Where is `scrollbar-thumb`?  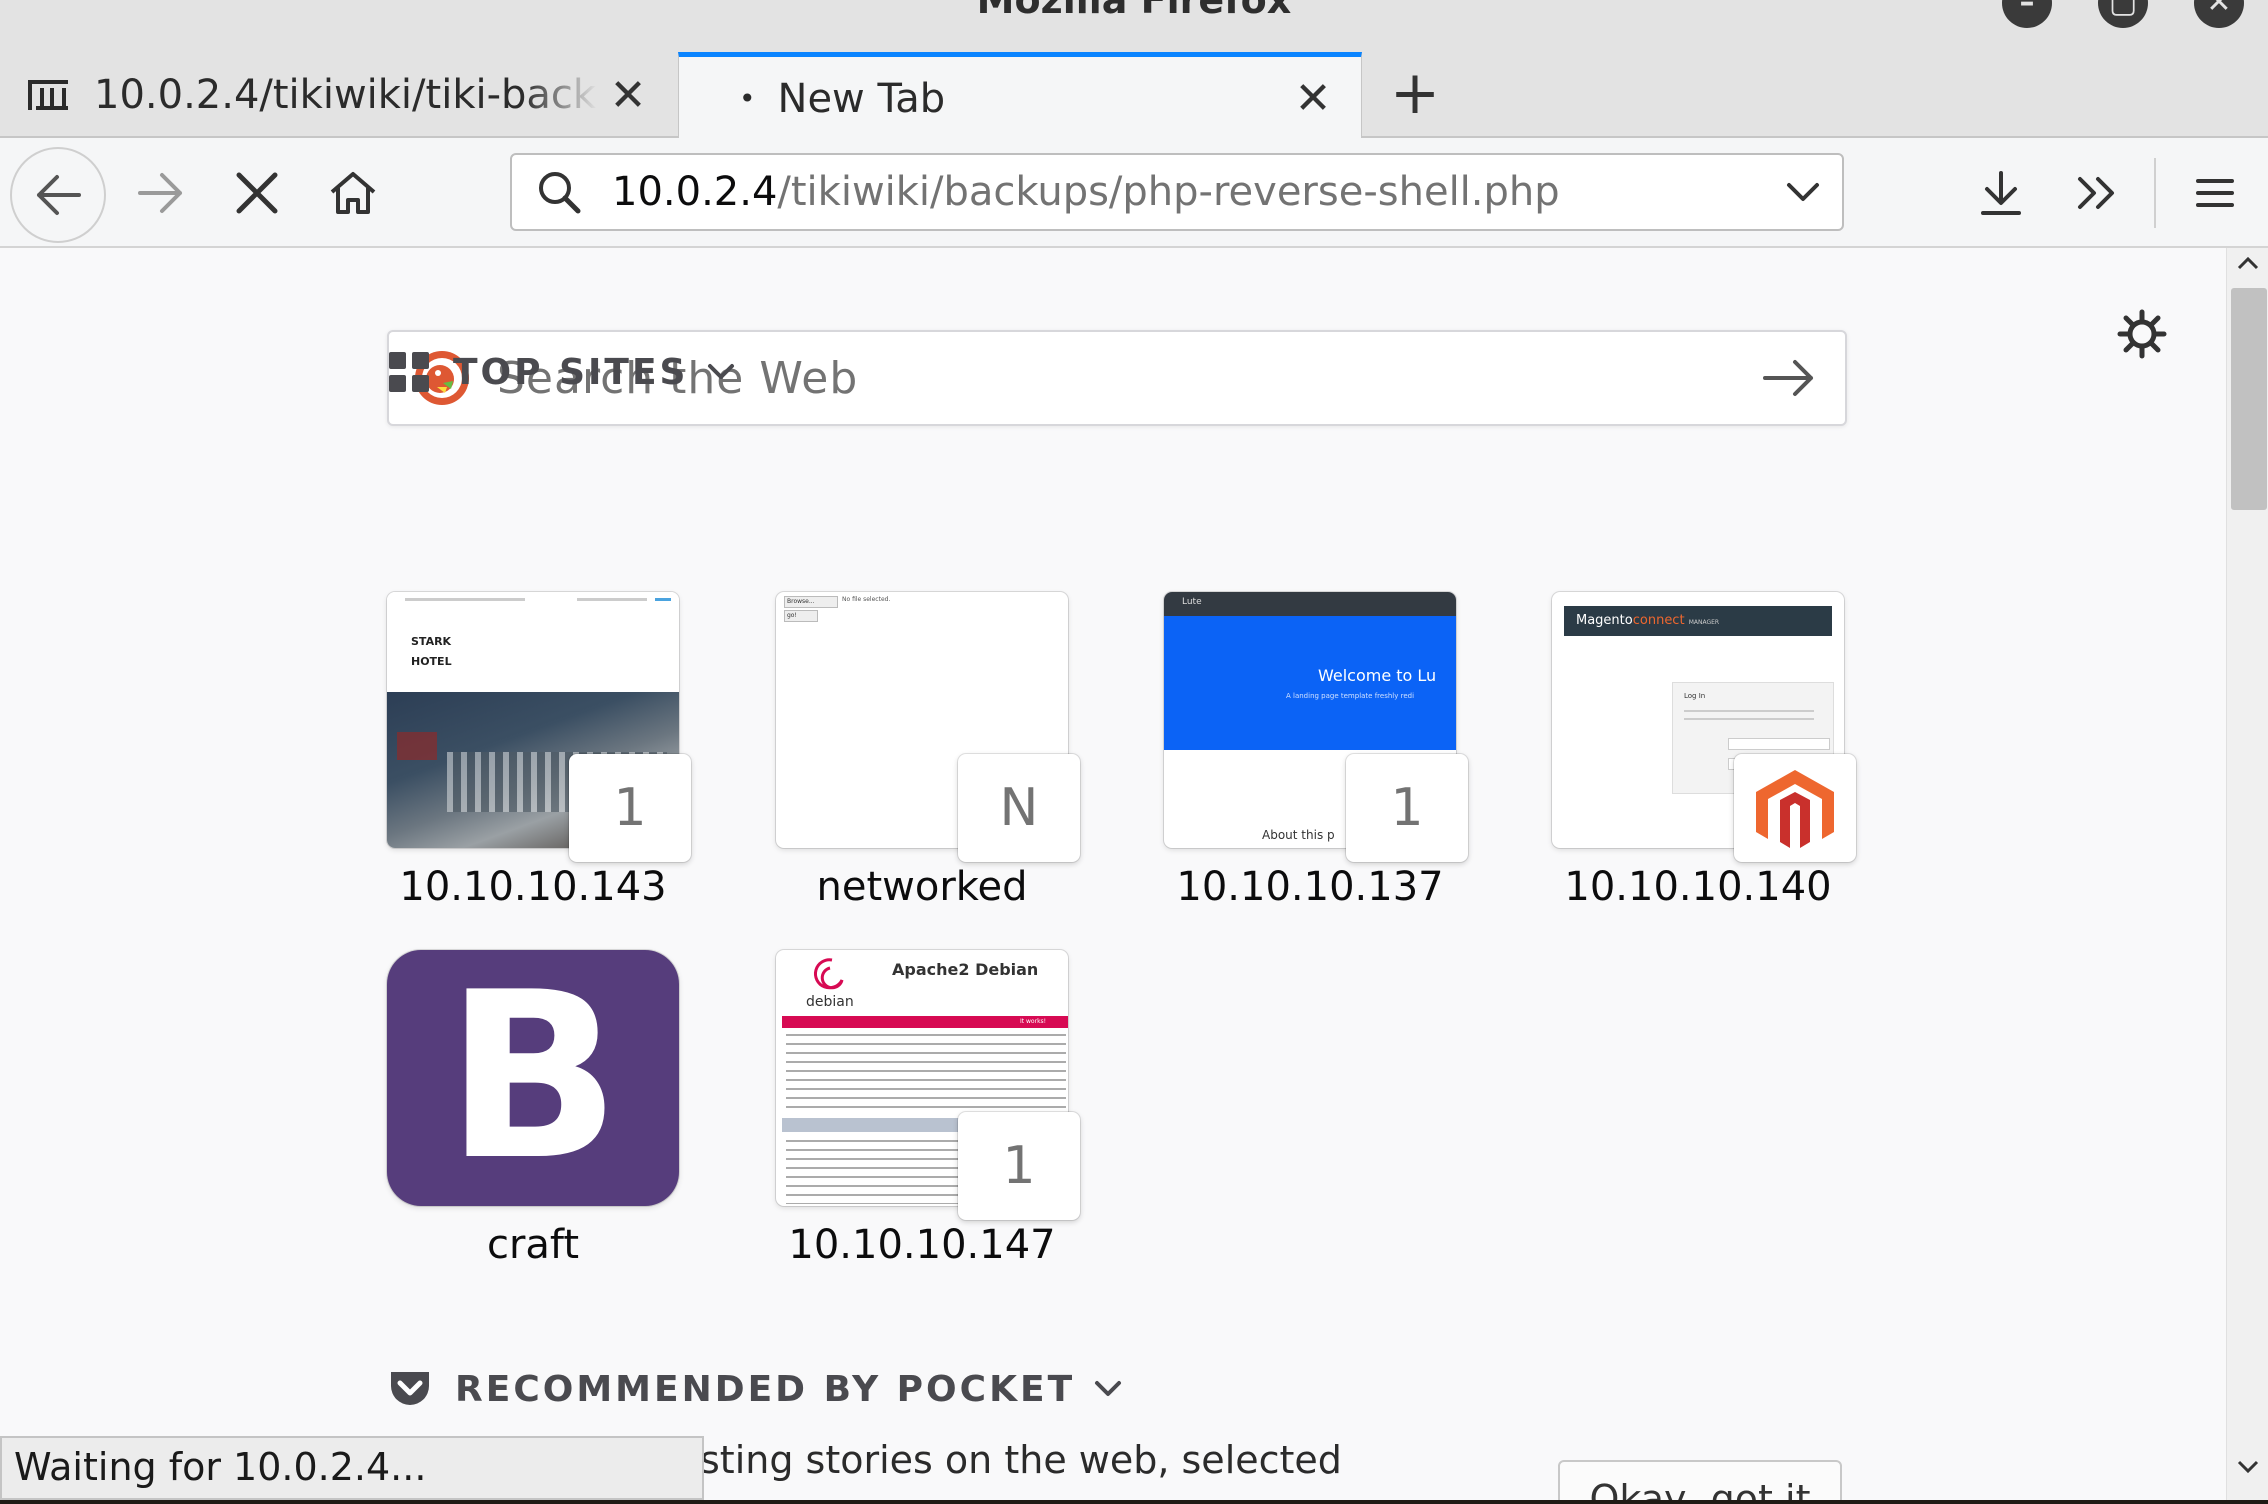 scrollbar-thumb is located at coordinates (2249, 399).